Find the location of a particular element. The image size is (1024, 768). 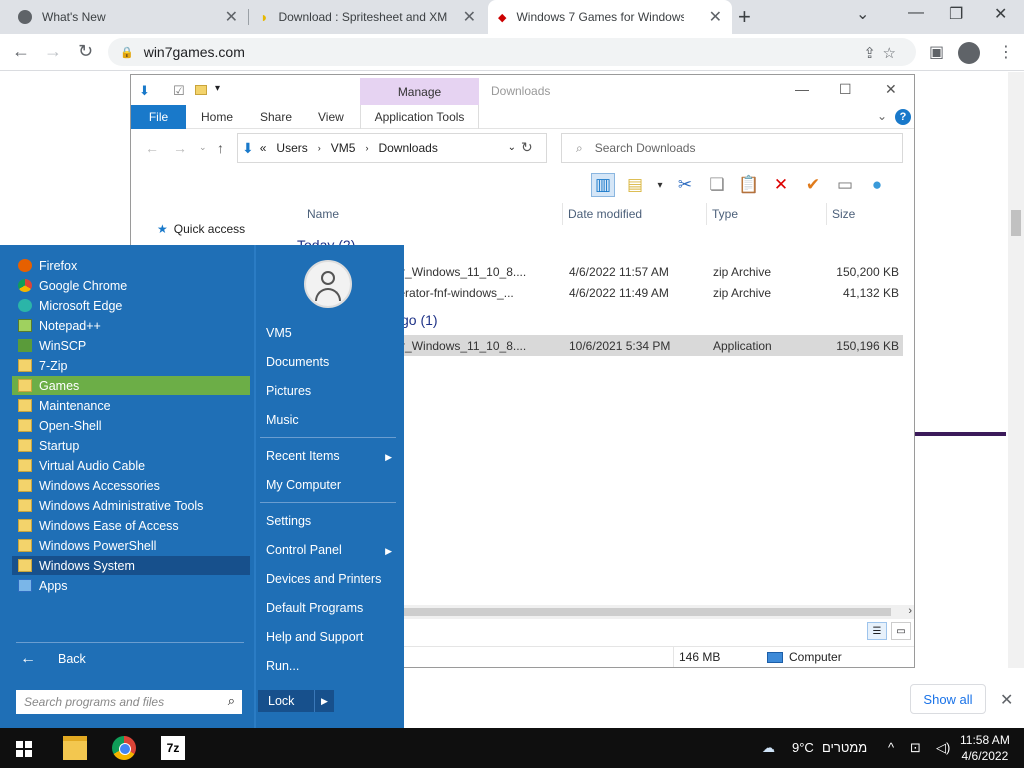

clock: 11:58 AM 4/6/2022 is located at coordinates (985, 748).